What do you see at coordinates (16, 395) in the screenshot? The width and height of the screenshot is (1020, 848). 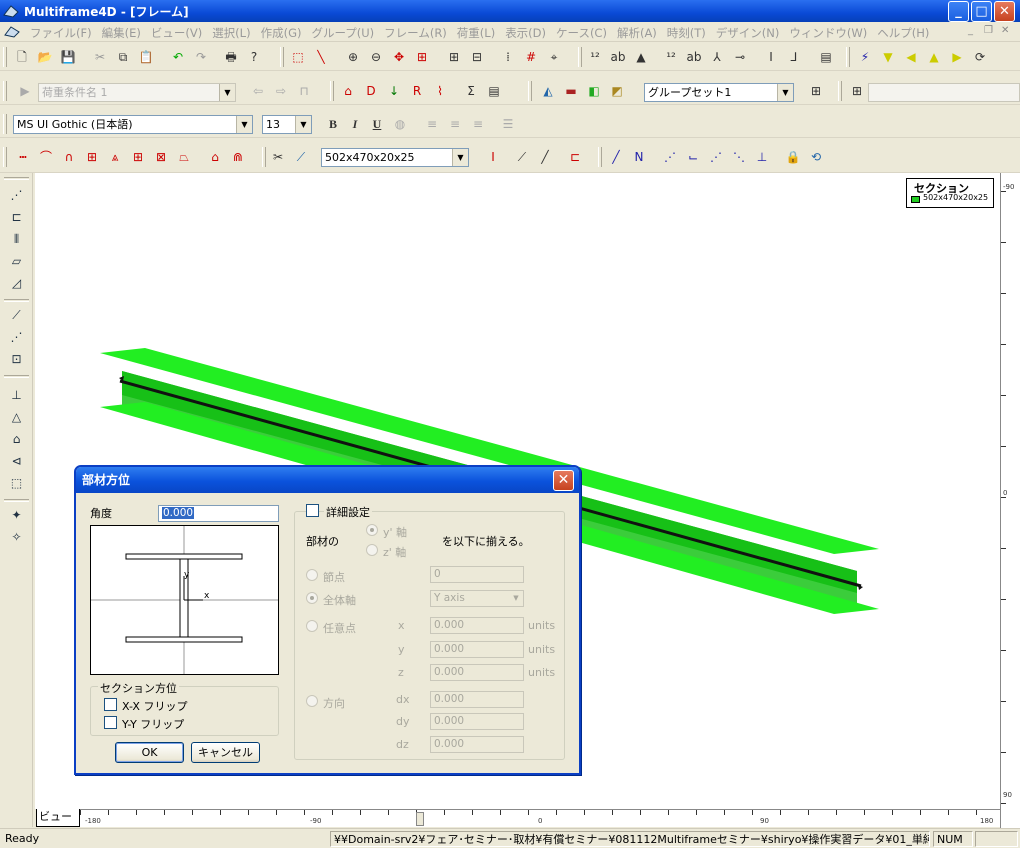 I see `restraint-fixed-icon: ⊥` at bounding box center [16, 395].